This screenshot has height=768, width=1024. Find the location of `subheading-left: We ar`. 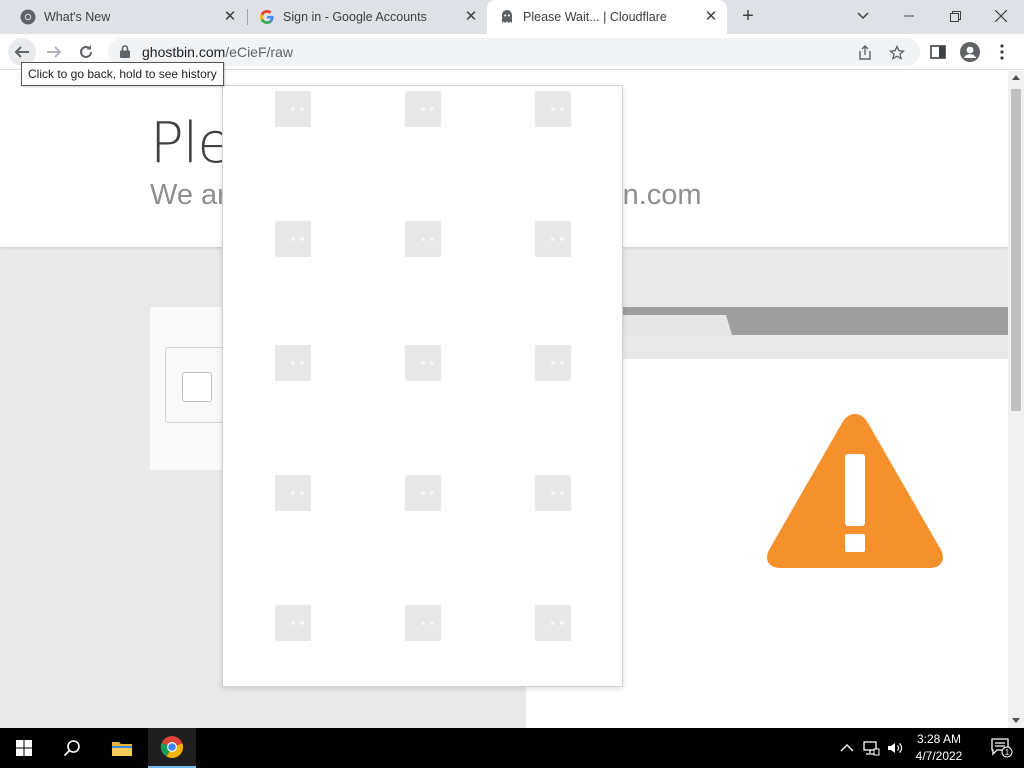

subheading-left: We ar is located at coordinates (188, 195).